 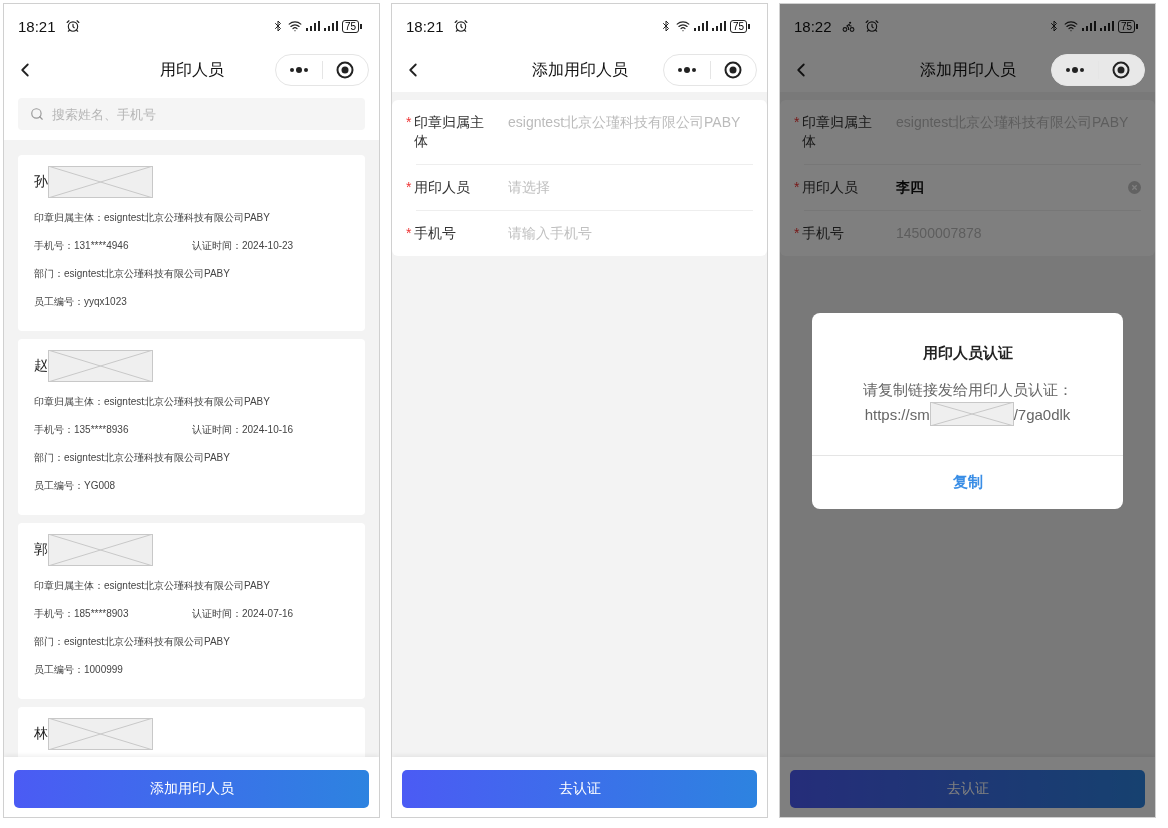 What do you see at coordinates (967, 390) in the screenshot?
I see `dialog-message: 请复制链接发给用印人员认证：` at bounding box center [967, 390].